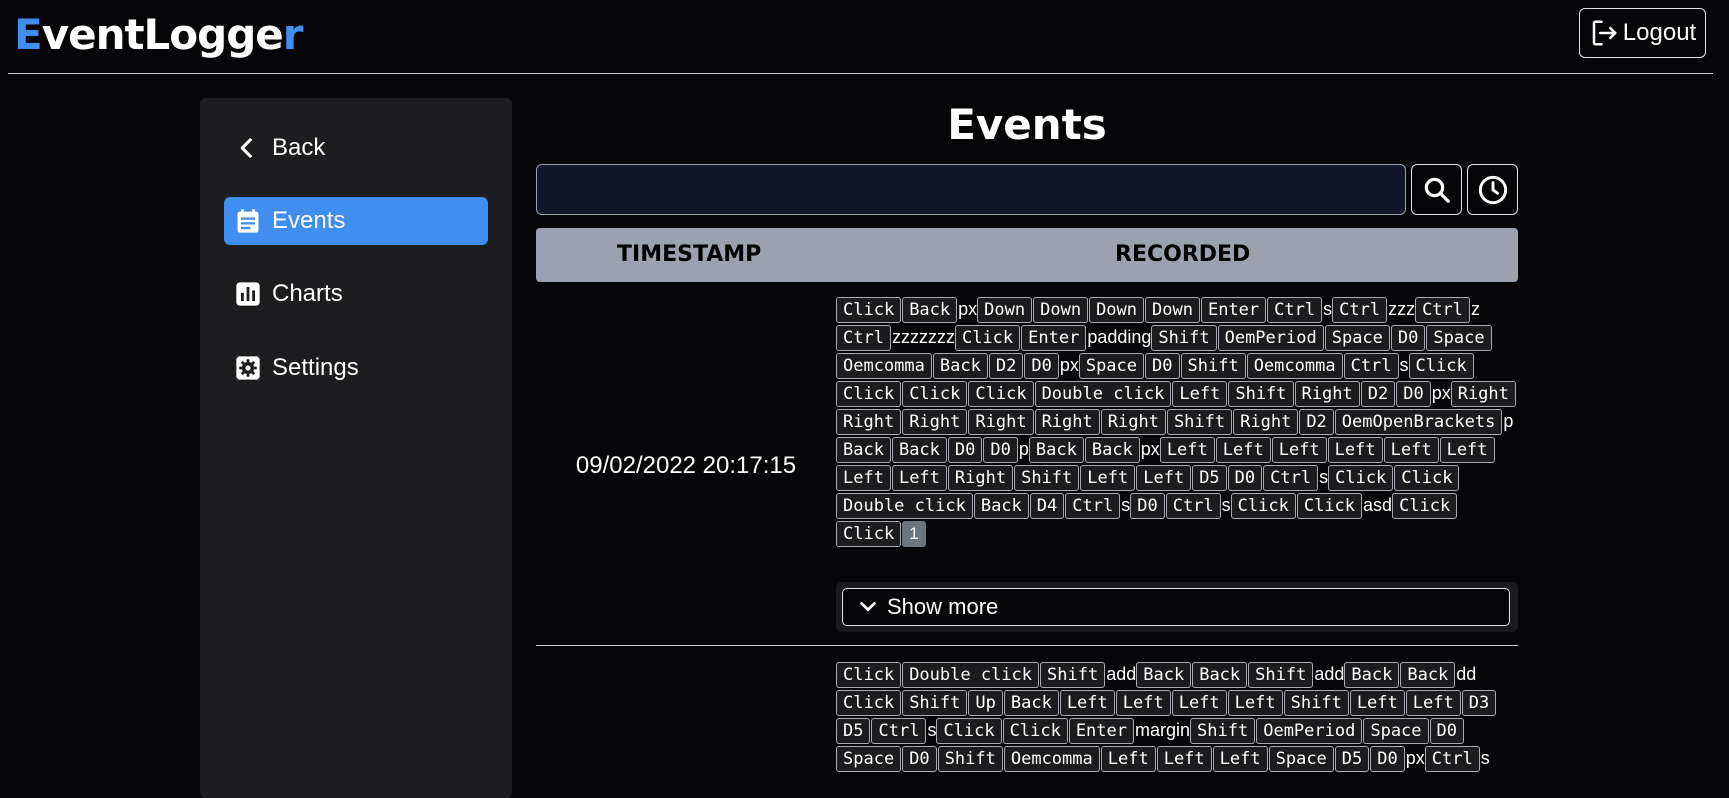  Describe the element at coordinates (864, 37) in the screenshot. I see `top-bar: EventLogger Logout` at that location.